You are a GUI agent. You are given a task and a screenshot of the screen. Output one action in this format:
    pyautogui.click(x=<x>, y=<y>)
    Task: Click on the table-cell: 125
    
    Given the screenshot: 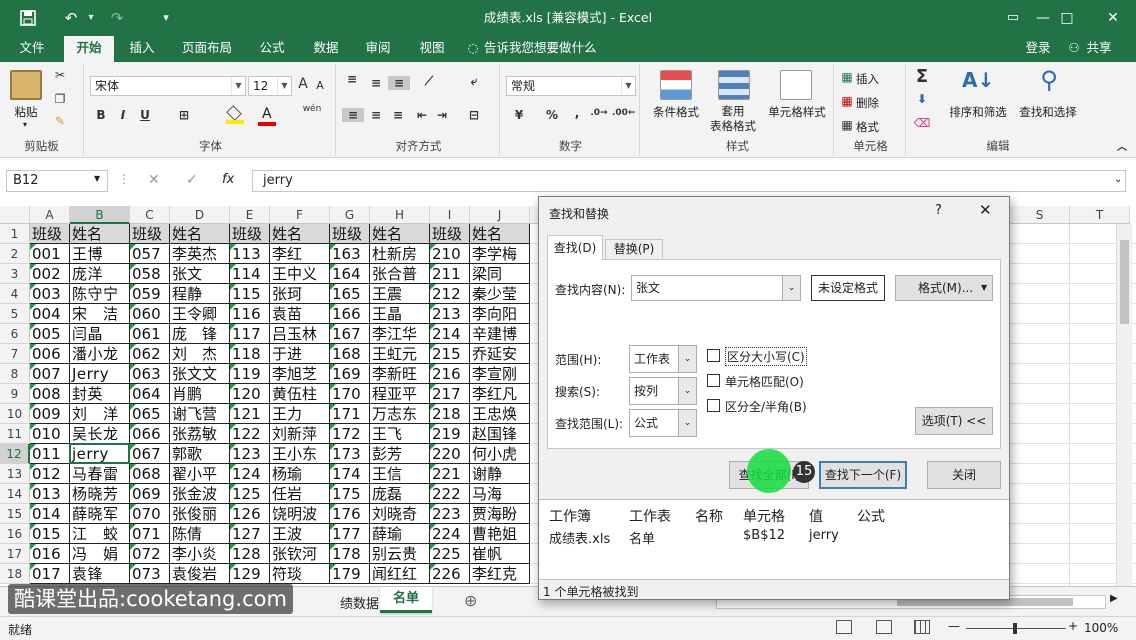 What is the action you would take?
    pyautogui.click(x=250, y=494)
    